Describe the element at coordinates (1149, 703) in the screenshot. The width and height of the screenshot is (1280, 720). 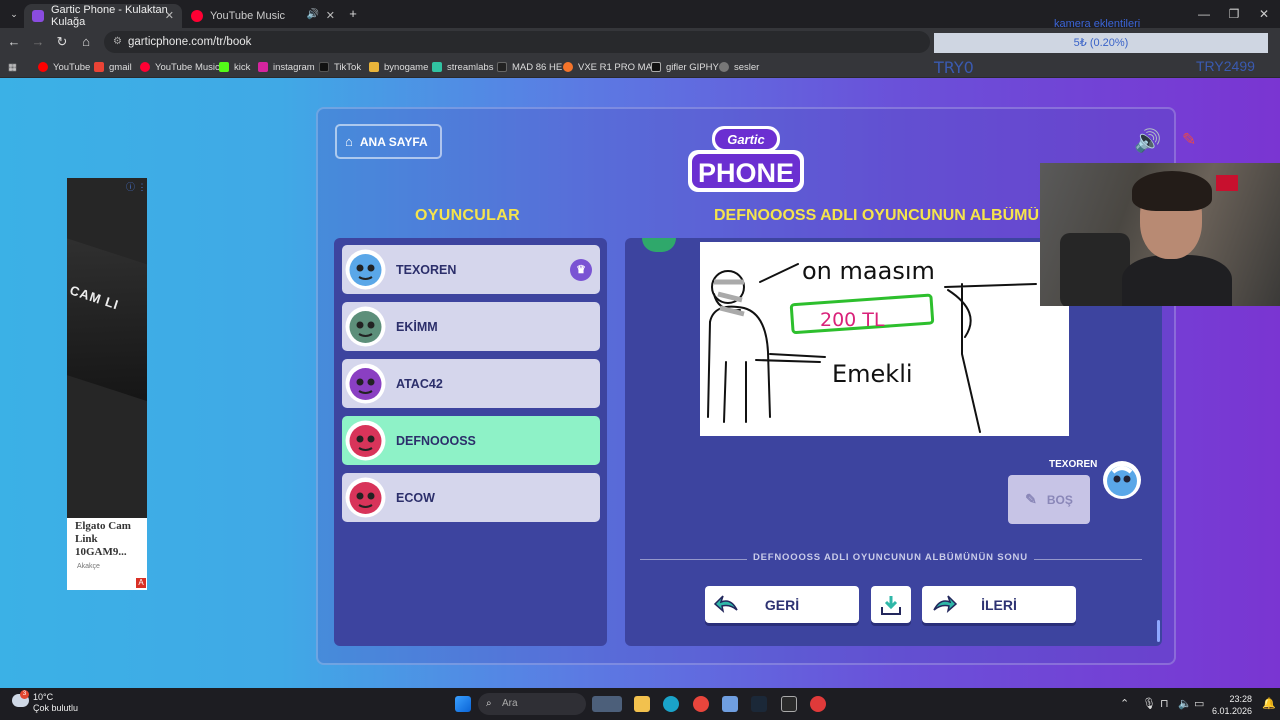
I see `microphone-icon: 🎙` at that location.